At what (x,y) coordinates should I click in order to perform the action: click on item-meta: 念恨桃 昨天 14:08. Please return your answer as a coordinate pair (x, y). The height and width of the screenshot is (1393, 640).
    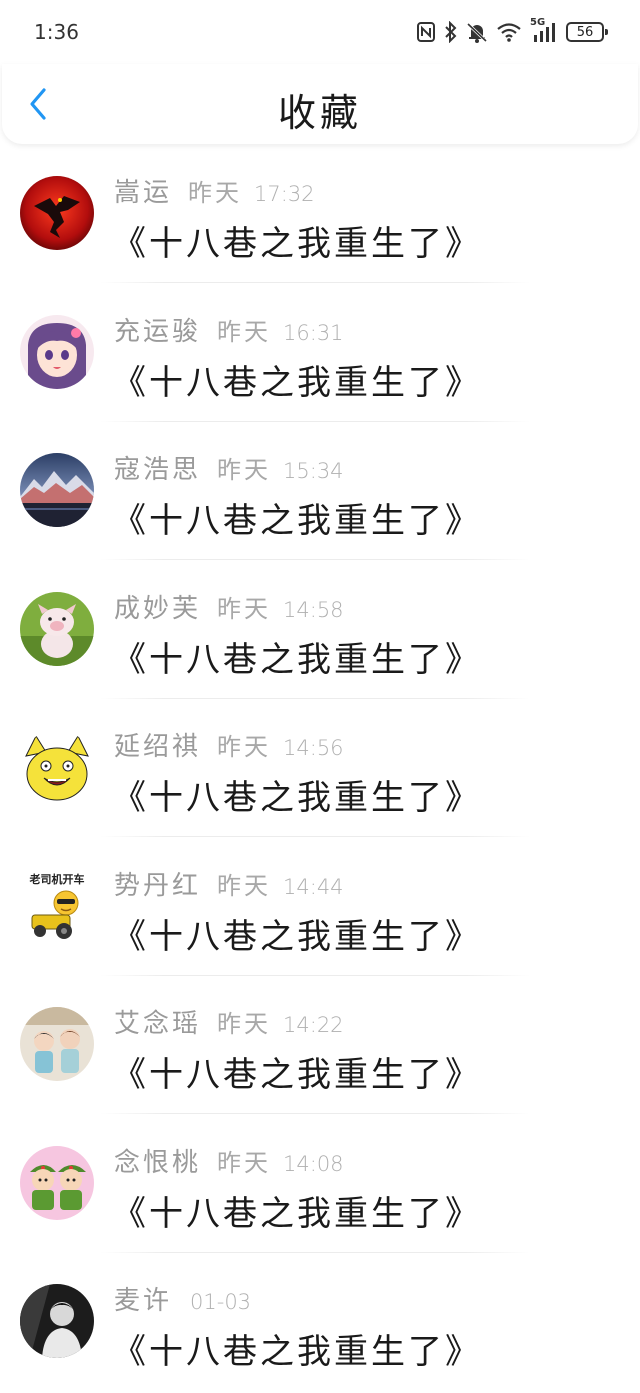
    Looking at the image, I should click on (229, 1160).